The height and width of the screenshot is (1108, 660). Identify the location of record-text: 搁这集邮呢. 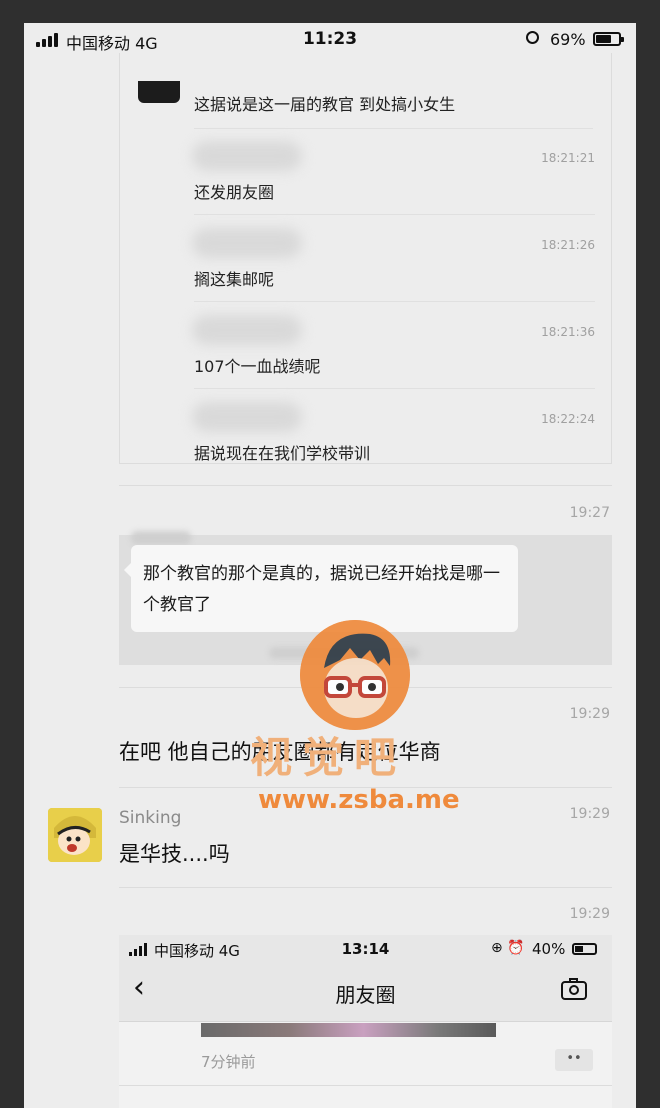
(234, 279).